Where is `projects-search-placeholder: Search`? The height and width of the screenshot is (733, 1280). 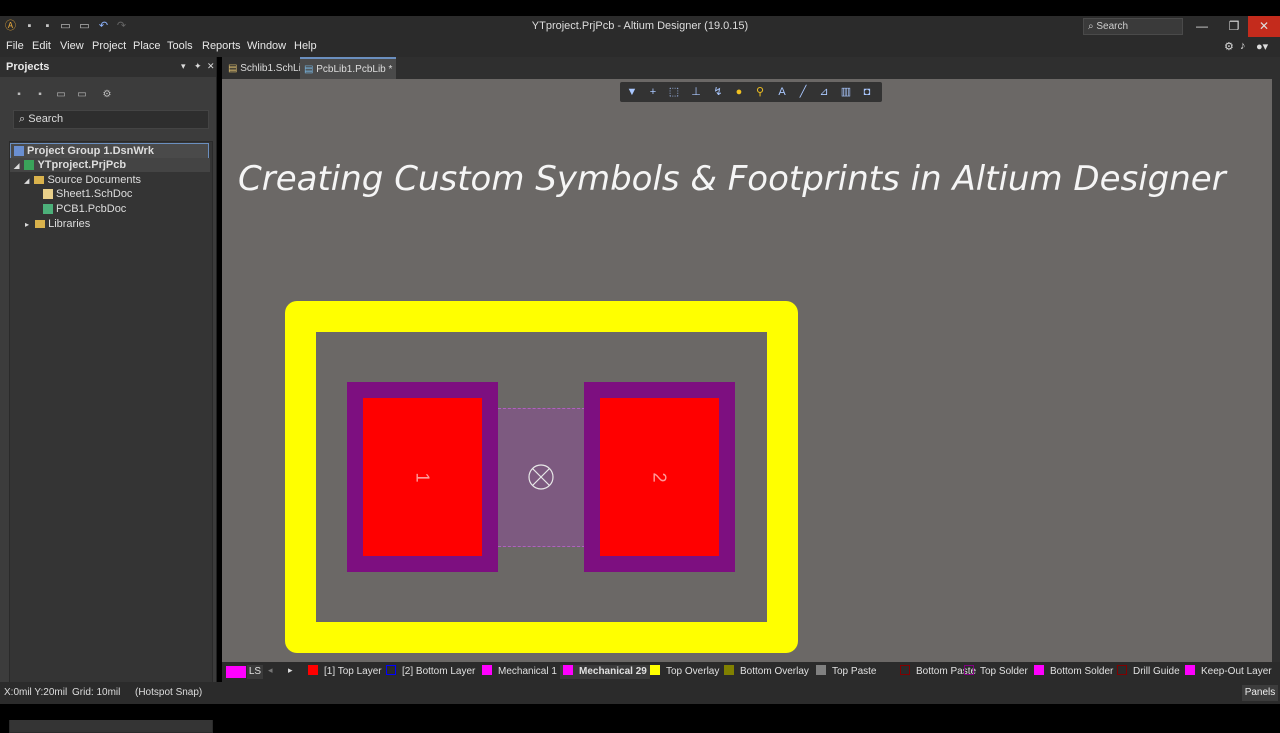
projects-search-placeholder: Search is located at coordinates (46, 119).